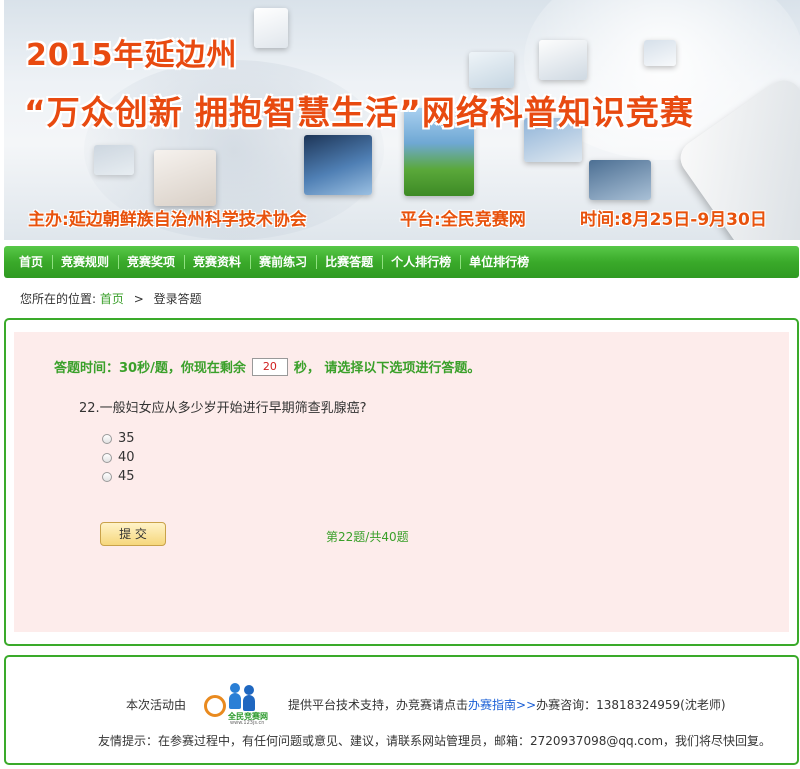 This screenshot has height=769, width=800. I want to click on banner-platform: 平台:全民竞赛网, so click(463, 220).